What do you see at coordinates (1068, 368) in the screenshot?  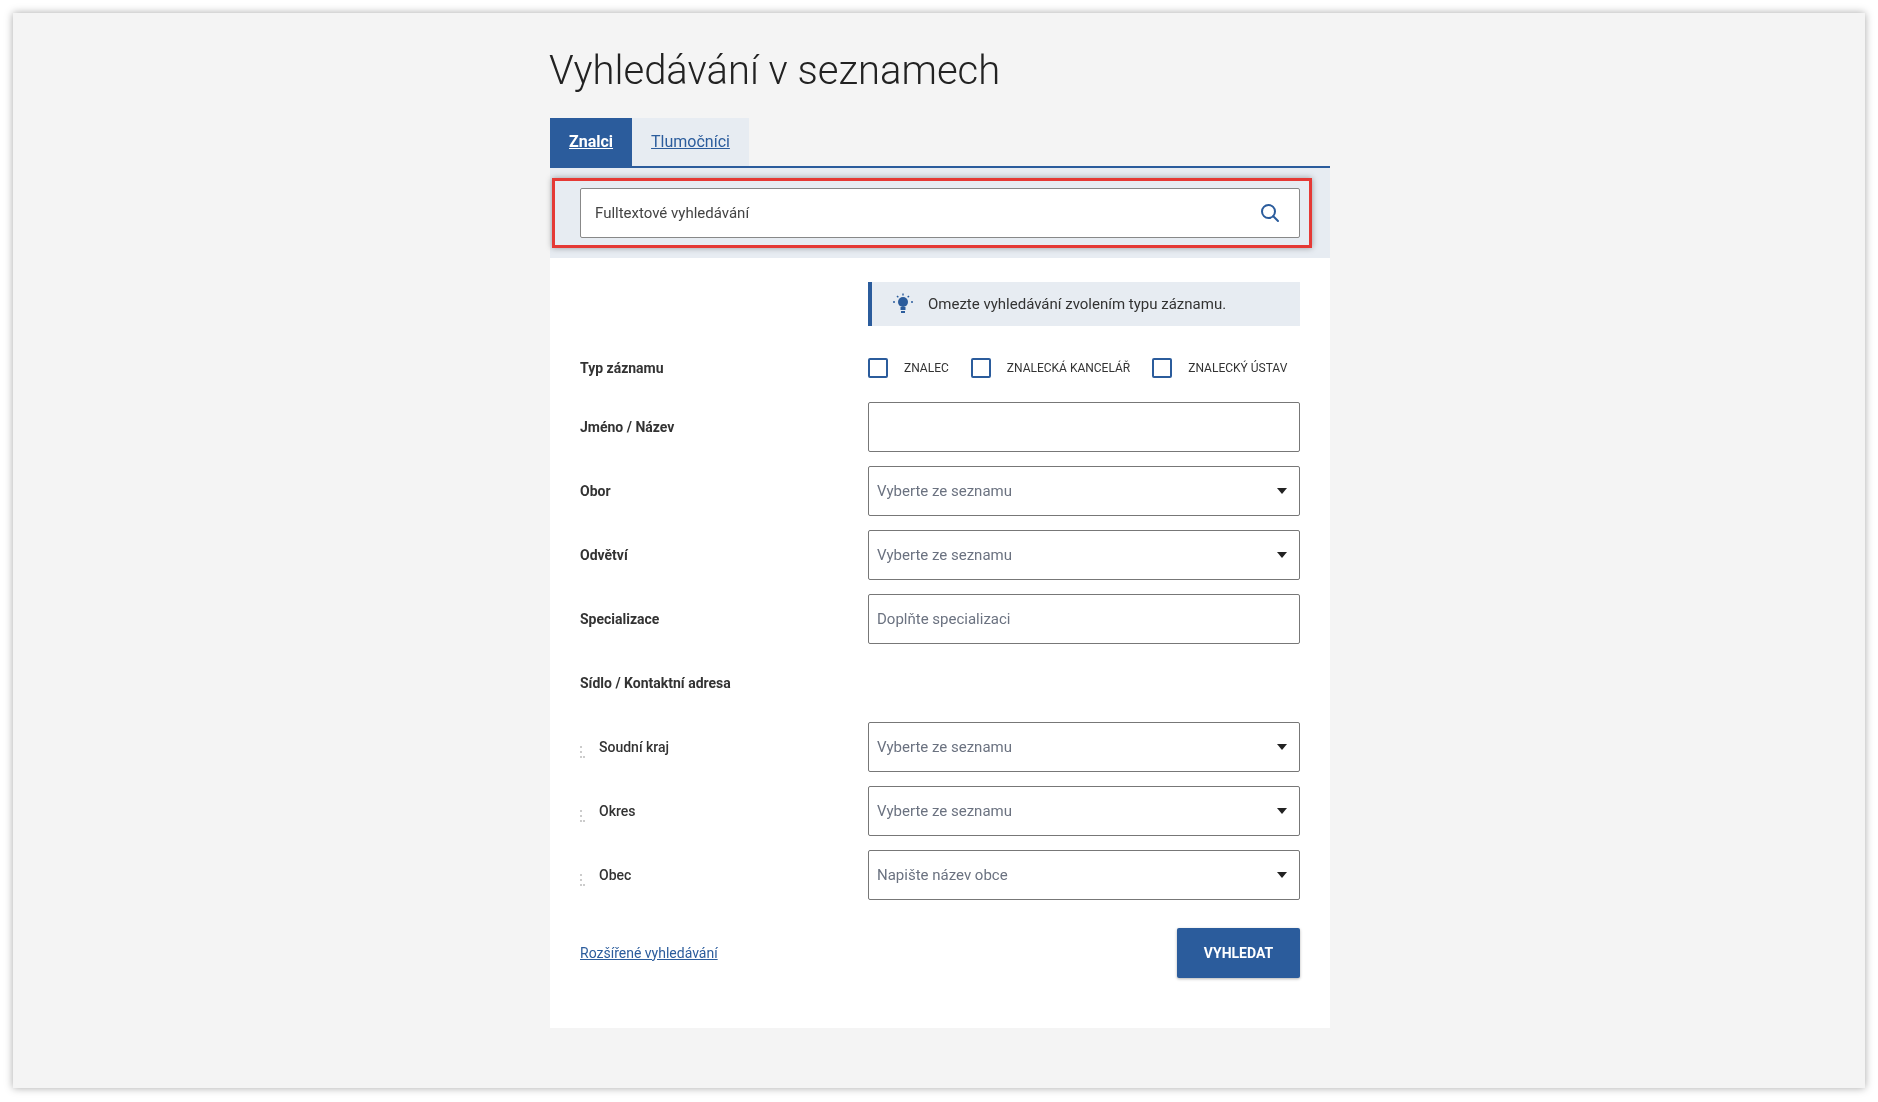 I see `checkbox-label: ZNALECKÁ KANCELÁŘ` at bounding box center [1068, 368].